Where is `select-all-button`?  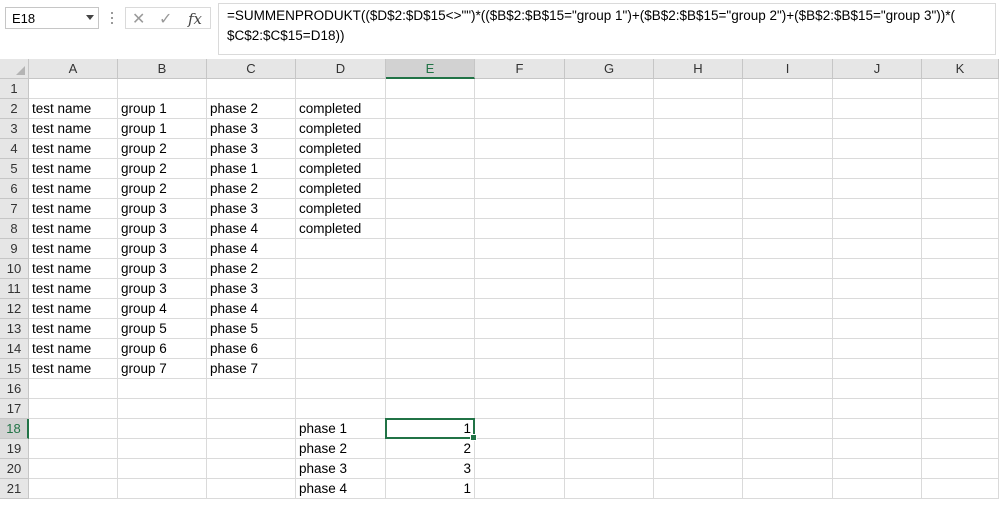 select-all-button is located at coordinates (14, 69).